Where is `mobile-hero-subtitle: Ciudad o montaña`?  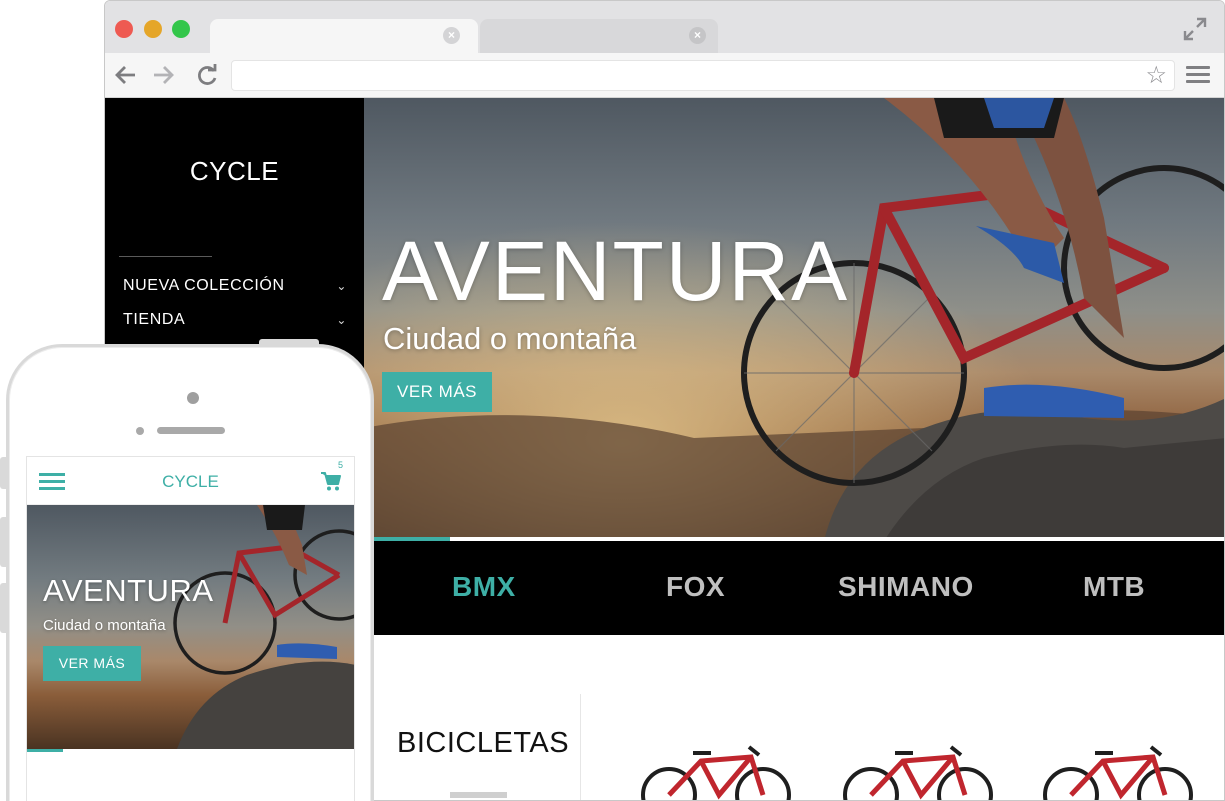 mobile-hero-subtitle: Ciudad o montaña is located at coordinates (104, 625).